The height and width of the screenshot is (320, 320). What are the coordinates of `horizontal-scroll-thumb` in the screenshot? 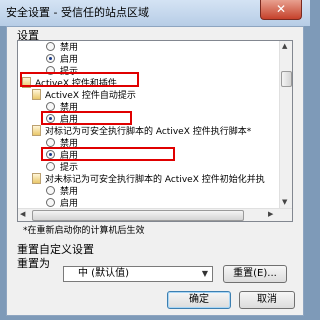 It's located at (138, 215).